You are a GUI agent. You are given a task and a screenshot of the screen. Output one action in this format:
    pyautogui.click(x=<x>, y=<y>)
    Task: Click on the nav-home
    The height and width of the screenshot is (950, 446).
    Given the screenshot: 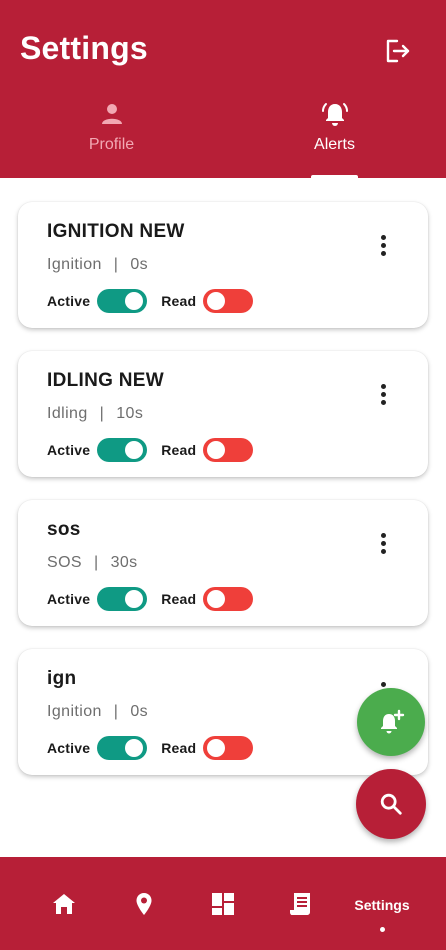 What is the action you would take?
    pyautogui.click(x=64, y=903)
    